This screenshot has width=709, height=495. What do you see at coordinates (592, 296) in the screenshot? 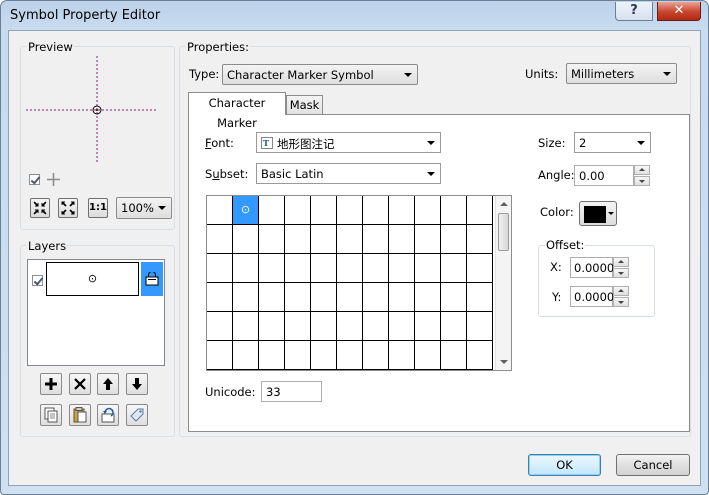
I see `offset-y-field: 0.0000` at bounding box center [592, 296].